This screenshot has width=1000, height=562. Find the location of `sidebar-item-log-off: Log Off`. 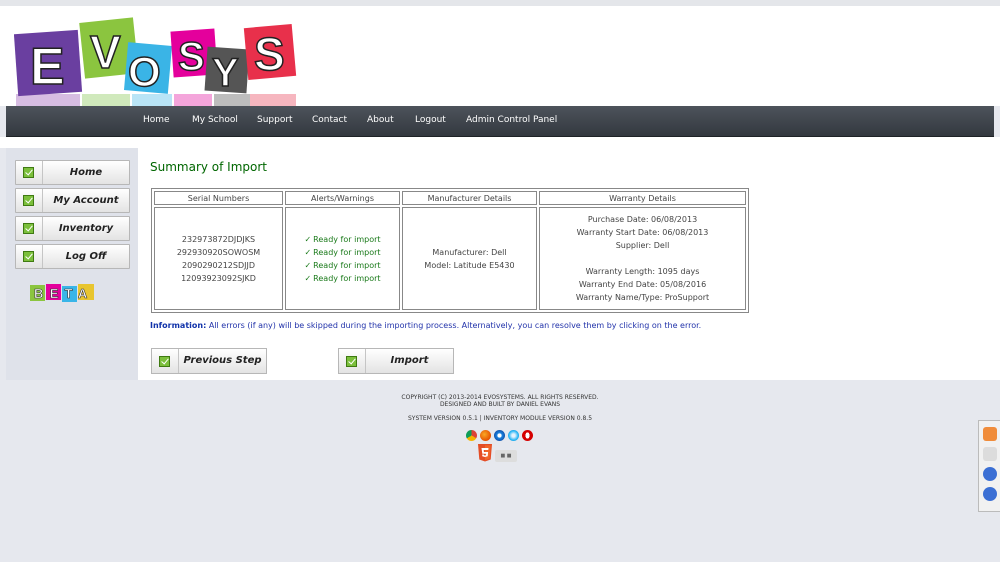

sidebar-item-log-off: Log Off is located at coordinates (72, 256).